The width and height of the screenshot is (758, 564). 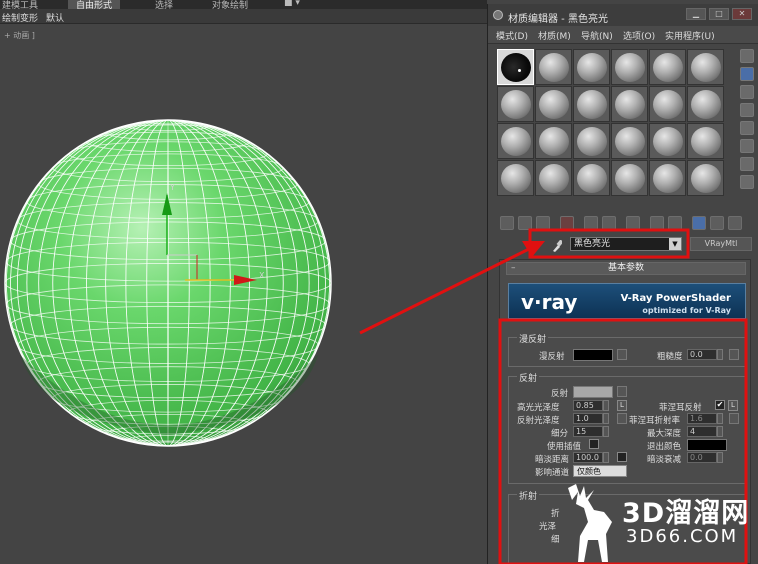 I want to click on close-icon: ✕, so click(x=742, y=14).